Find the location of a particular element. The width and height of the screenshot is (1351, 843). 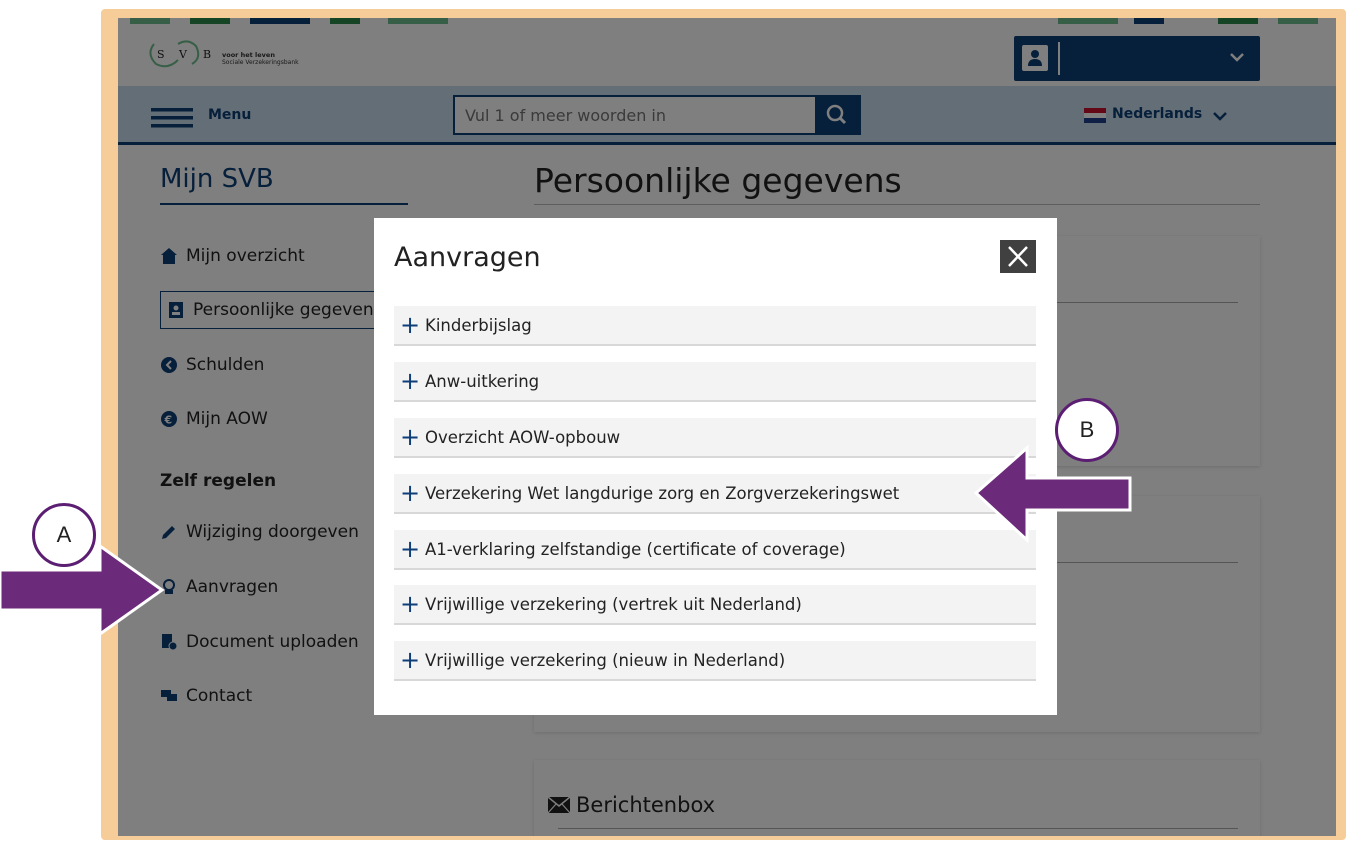

accordion-label: Anw-uitkering is located at coordinates (482, 381).